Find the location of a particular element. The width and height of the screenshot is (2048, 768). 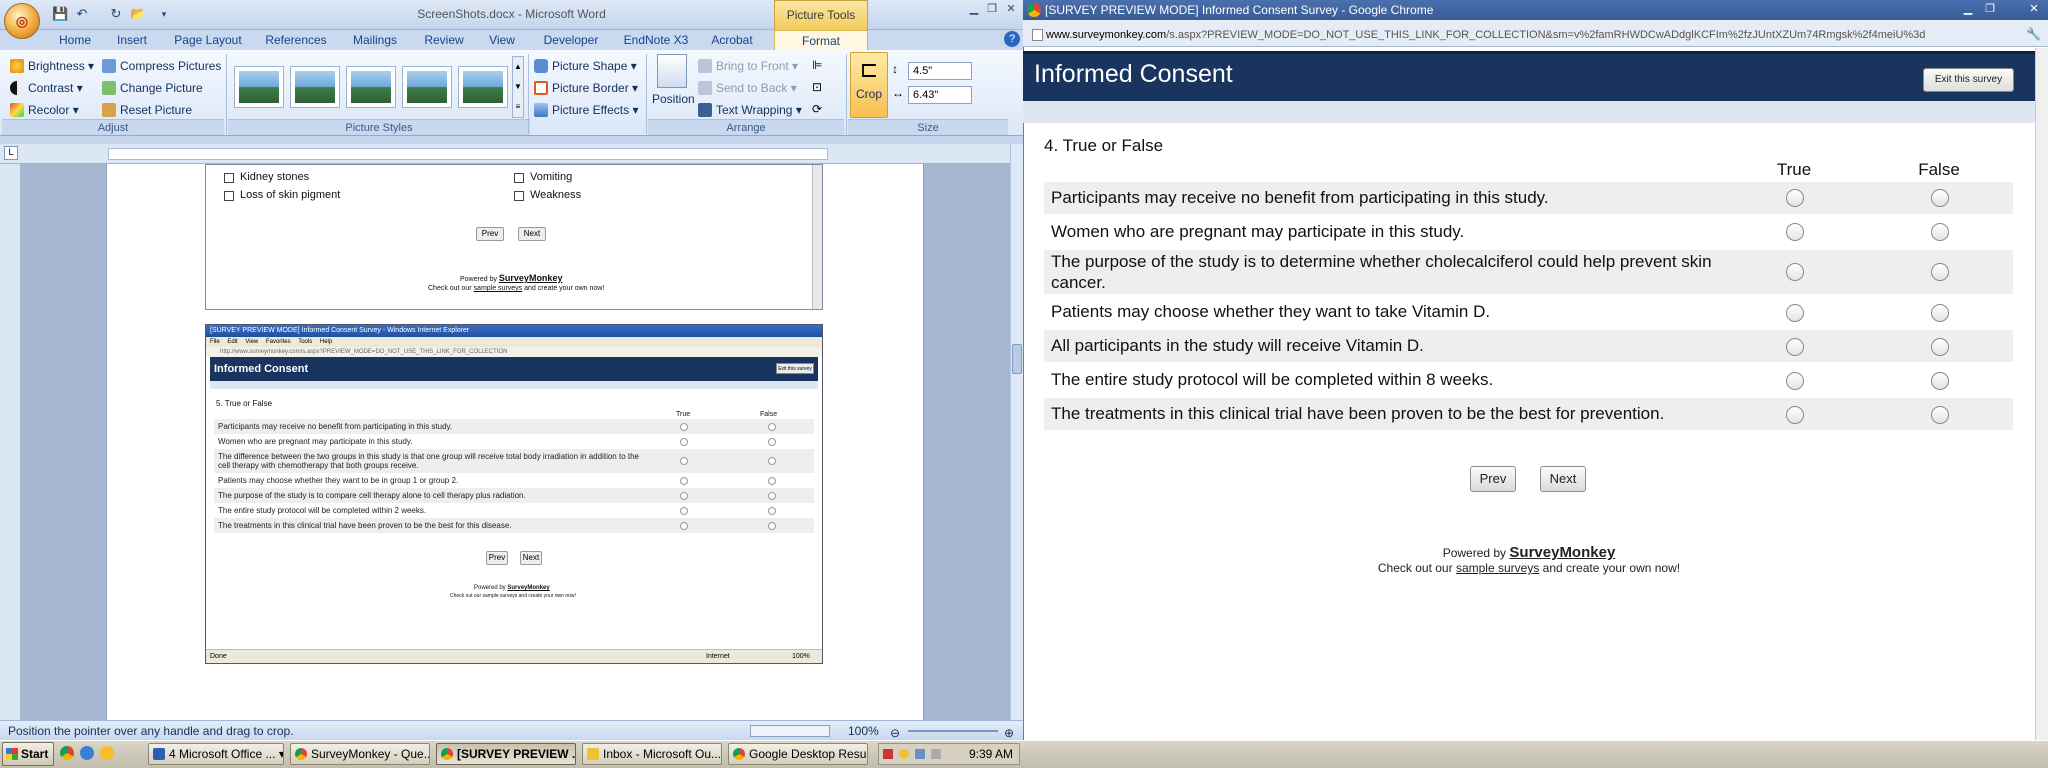

exit-survey-button: Exit this survey is located at coordinates (1968, 80).